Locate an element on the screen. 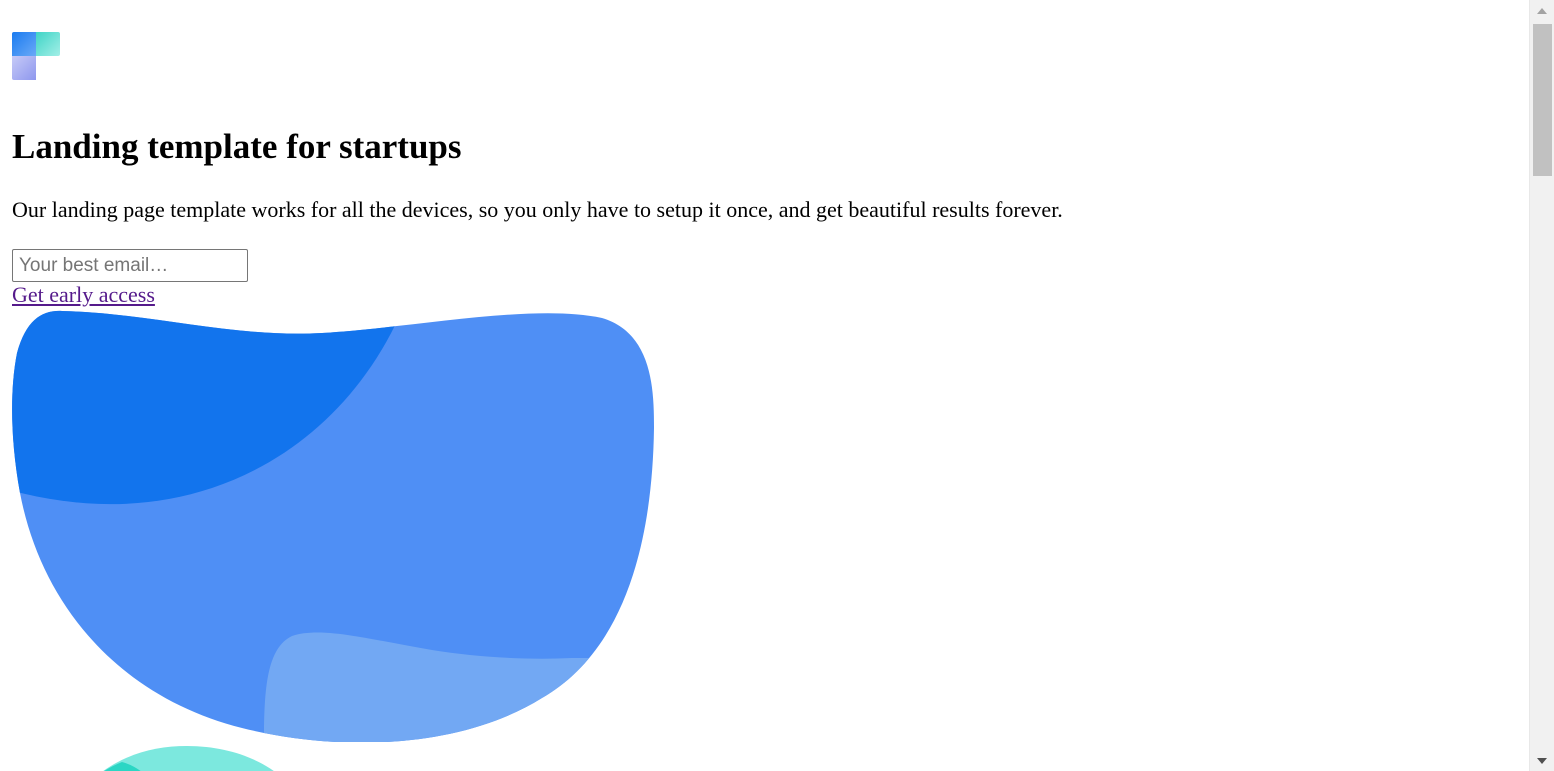 This screenshot has width=1554, height=771. scroll-down-arrow-icon is located at coordinates (1542, 760).